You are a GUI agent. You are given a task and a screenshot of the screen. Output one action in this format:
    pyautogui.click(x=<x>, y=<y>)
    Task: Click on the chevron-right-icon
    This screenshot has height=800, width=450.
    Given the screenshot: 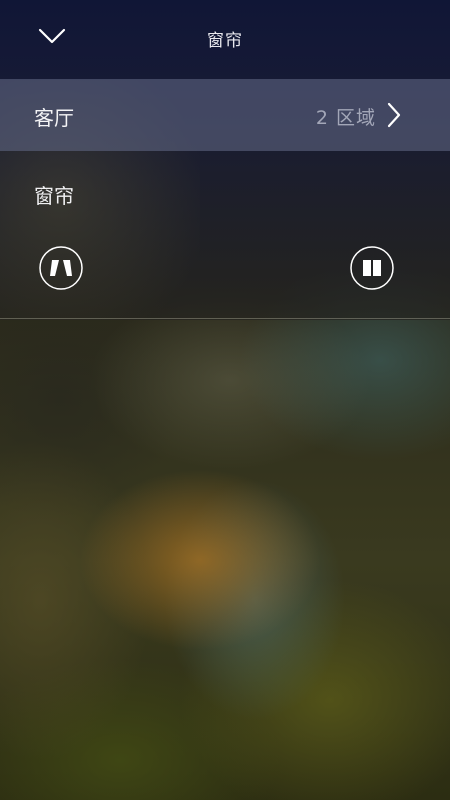 What is the action you would take?
    pyautogui.click(x=394, y=115)
    